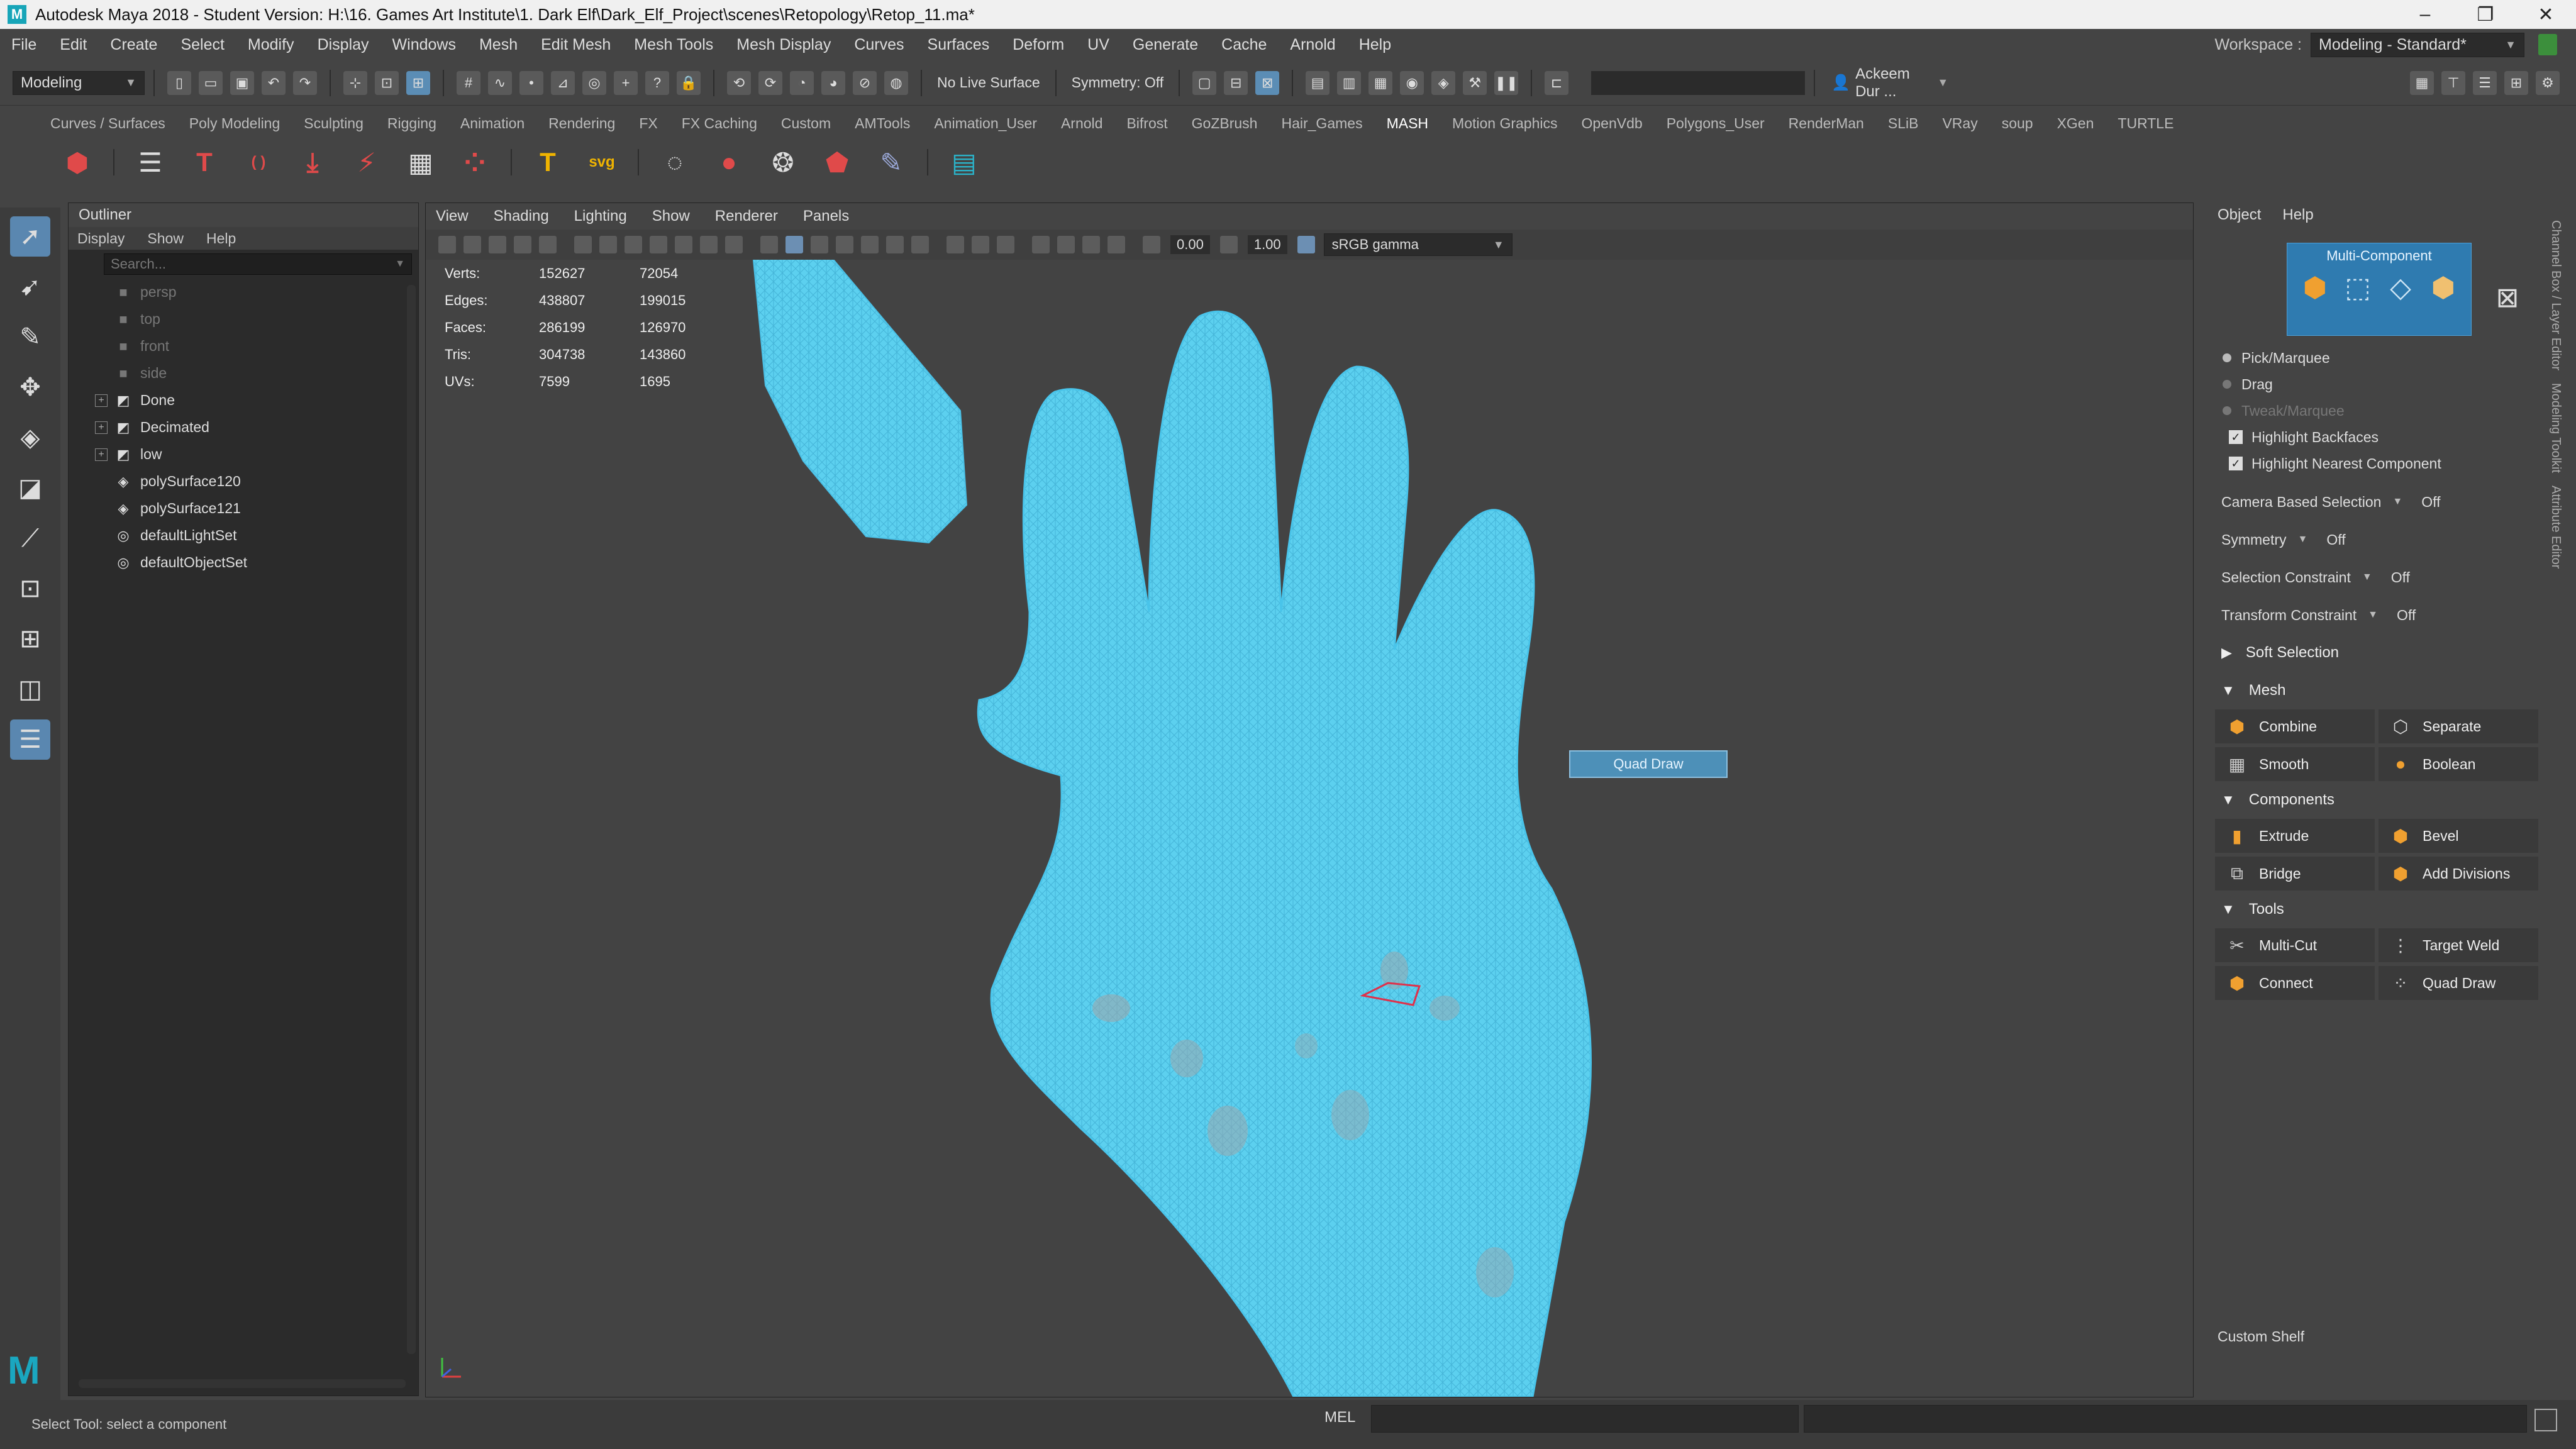 The image size is (2576, 1449). What do you see at coordinates (492, 123) in the screenshot?
I see `shelf-tab-animation: Animation` at bounding box center [492, 123].